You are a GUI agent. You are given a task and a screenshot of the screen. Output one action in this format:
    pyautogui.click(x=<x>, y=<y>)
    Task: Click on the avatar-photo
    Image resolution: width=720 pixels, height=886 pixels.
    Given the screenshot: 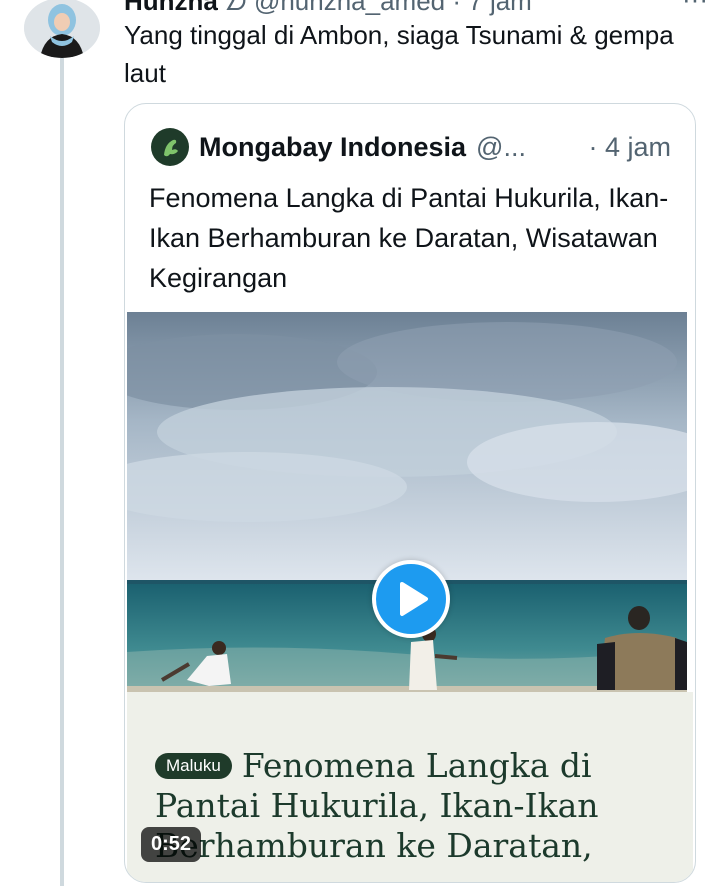 What is the action you would take?
    pyautogui.click(x=62, y=29)
    